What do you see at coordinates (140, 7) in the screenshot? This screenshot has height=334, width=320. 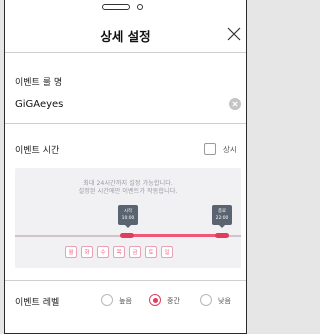 I see `camera-dot` at bounding box center [140, 7].